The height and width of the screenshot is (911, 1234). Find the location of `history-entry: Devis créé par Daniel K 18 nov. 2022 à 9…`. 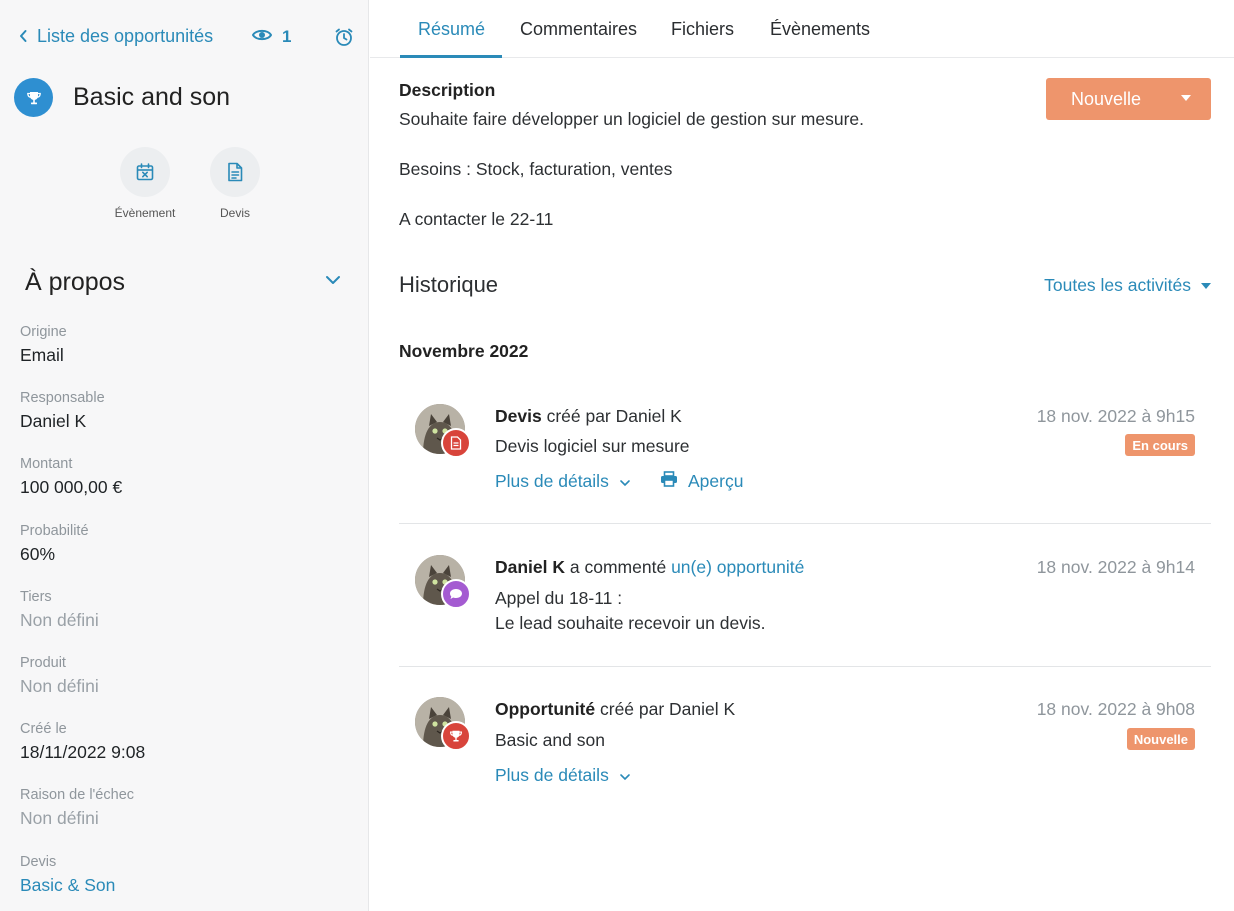

history-entry: Devis créé par Daniel K 18 nov. 2022 à 9… is located at coordinates (805, 453).